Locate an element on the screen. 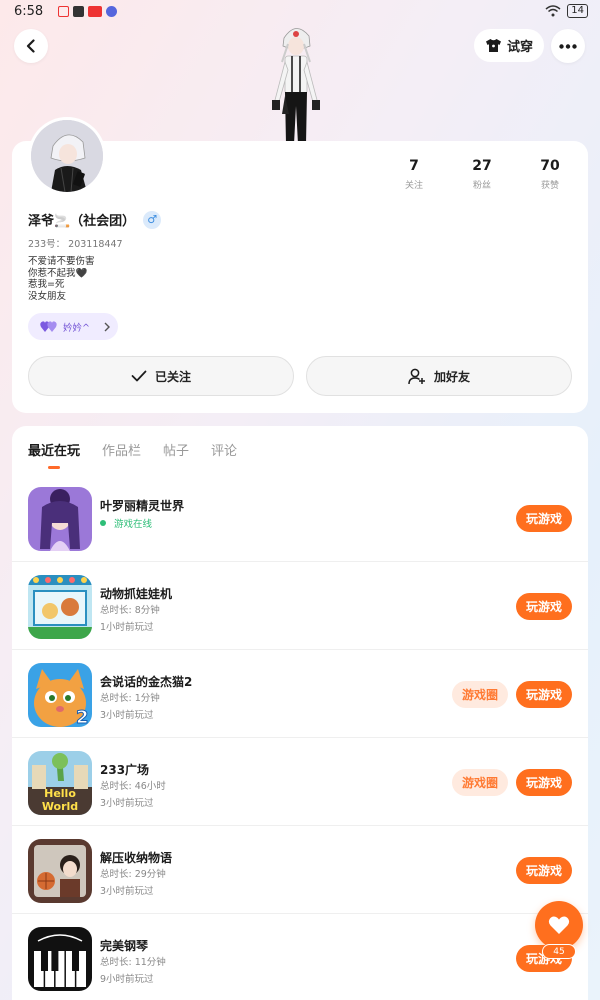 The height and width of the screenshot is (1000, 600). stat-followers-value: 27 is located at coordinates (482, 166).